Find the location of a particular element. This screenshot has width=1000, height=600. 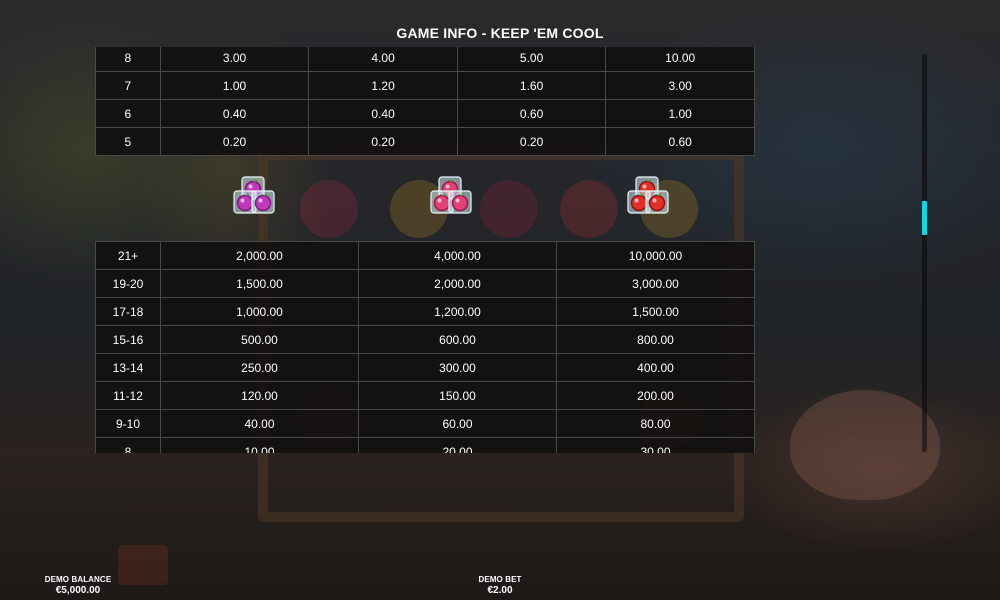

scrollbar-track is located at coordinates (924, 253).